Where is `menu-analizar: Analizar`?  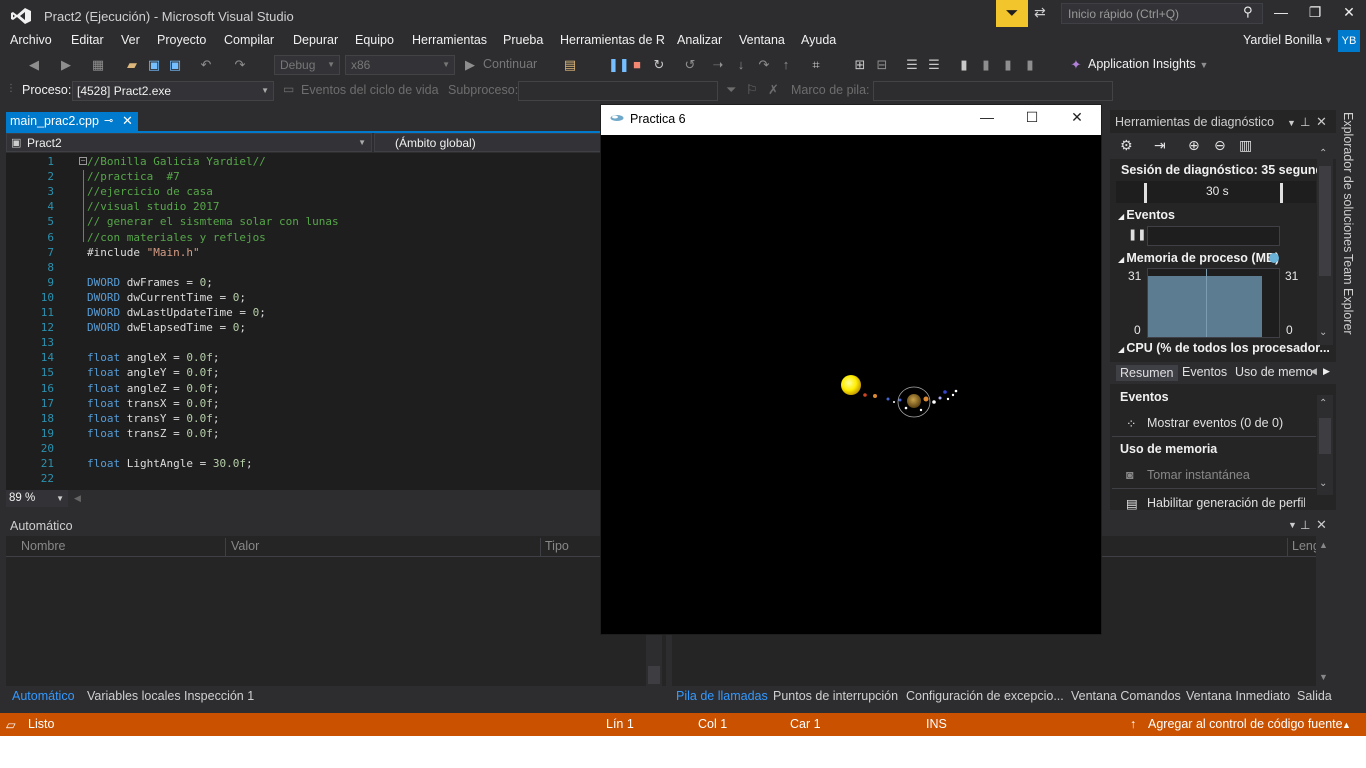
menu-analizar: Analizar is located at coordinates (699, 40).